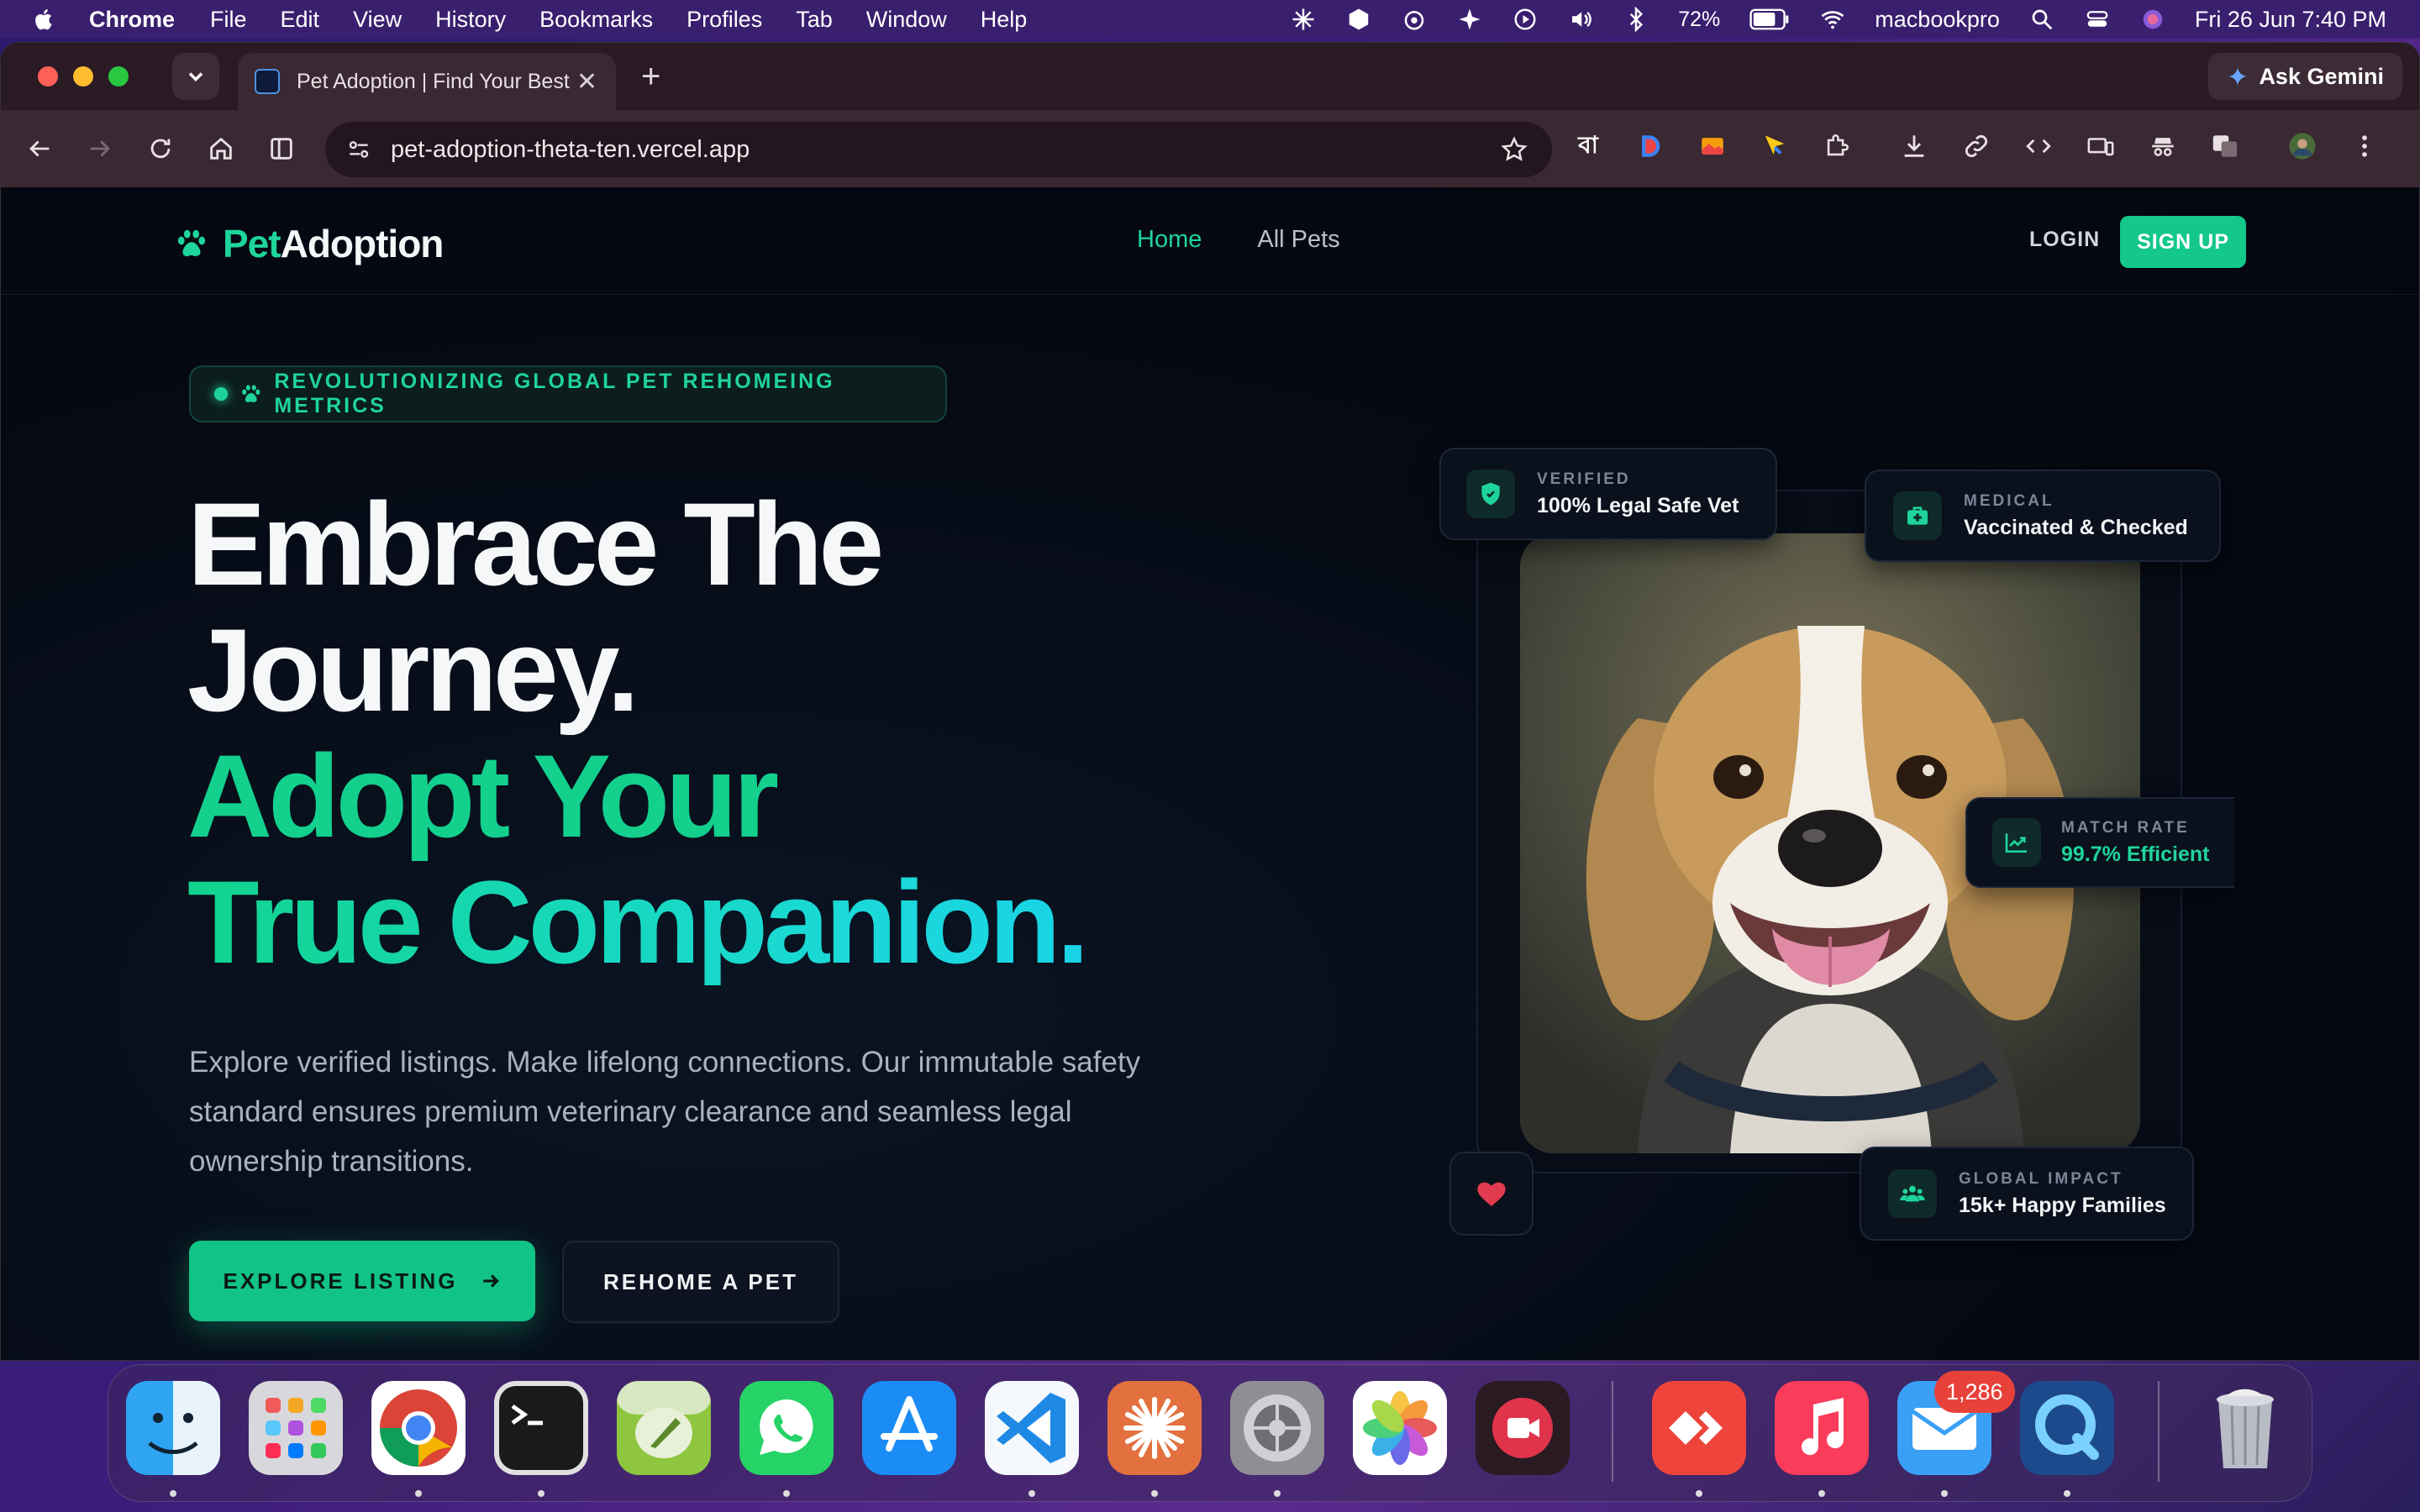 The image size is (2420, 1512). I want to click on battery-icon, so click(1770, 19).